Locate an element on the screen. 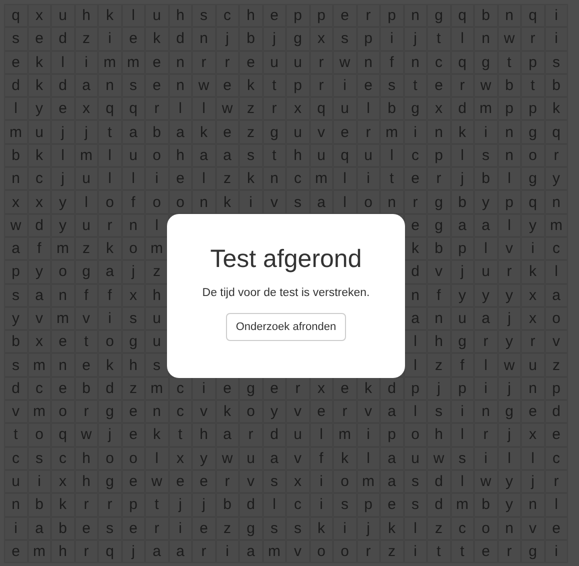 The height and width of the screenshot is (566, 579). dialog-message: De tijd voor de test is verstreken. is located at coordinates (286, 294).